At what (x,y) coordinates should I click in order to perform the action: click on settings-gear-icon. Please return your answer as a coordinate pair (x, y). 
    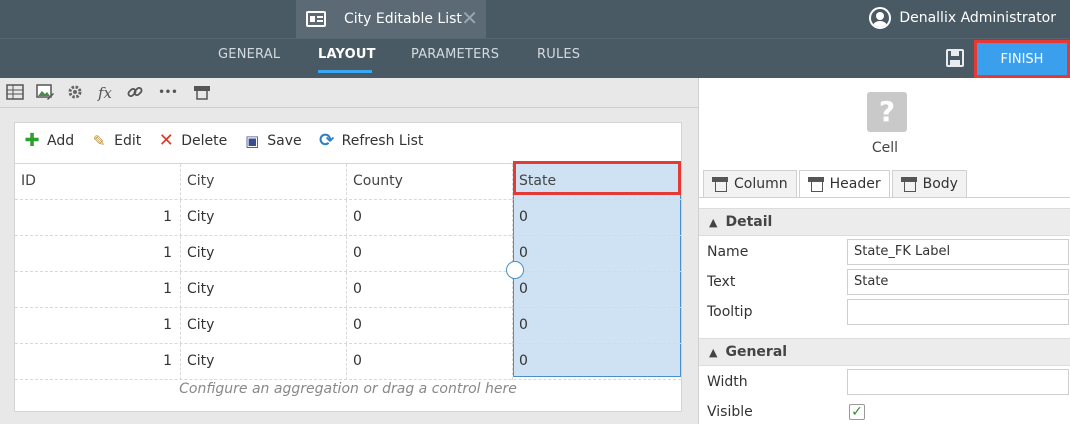
    Looking at the image, I should click on (75, 93).